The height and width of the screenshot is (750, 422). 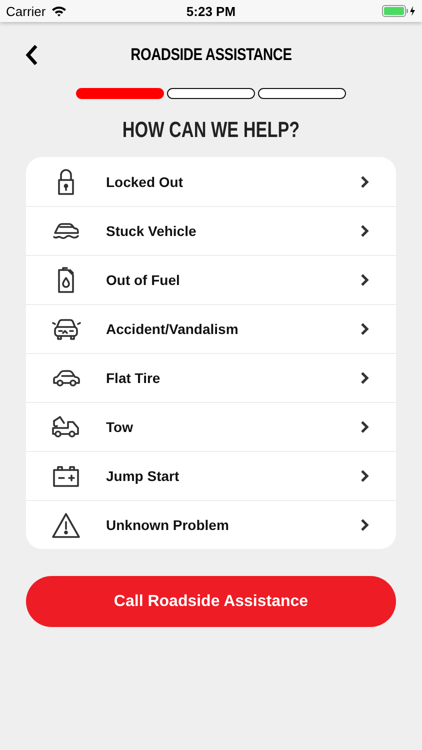 I want to click on option-row: Tow, so click(x=211, y=426).